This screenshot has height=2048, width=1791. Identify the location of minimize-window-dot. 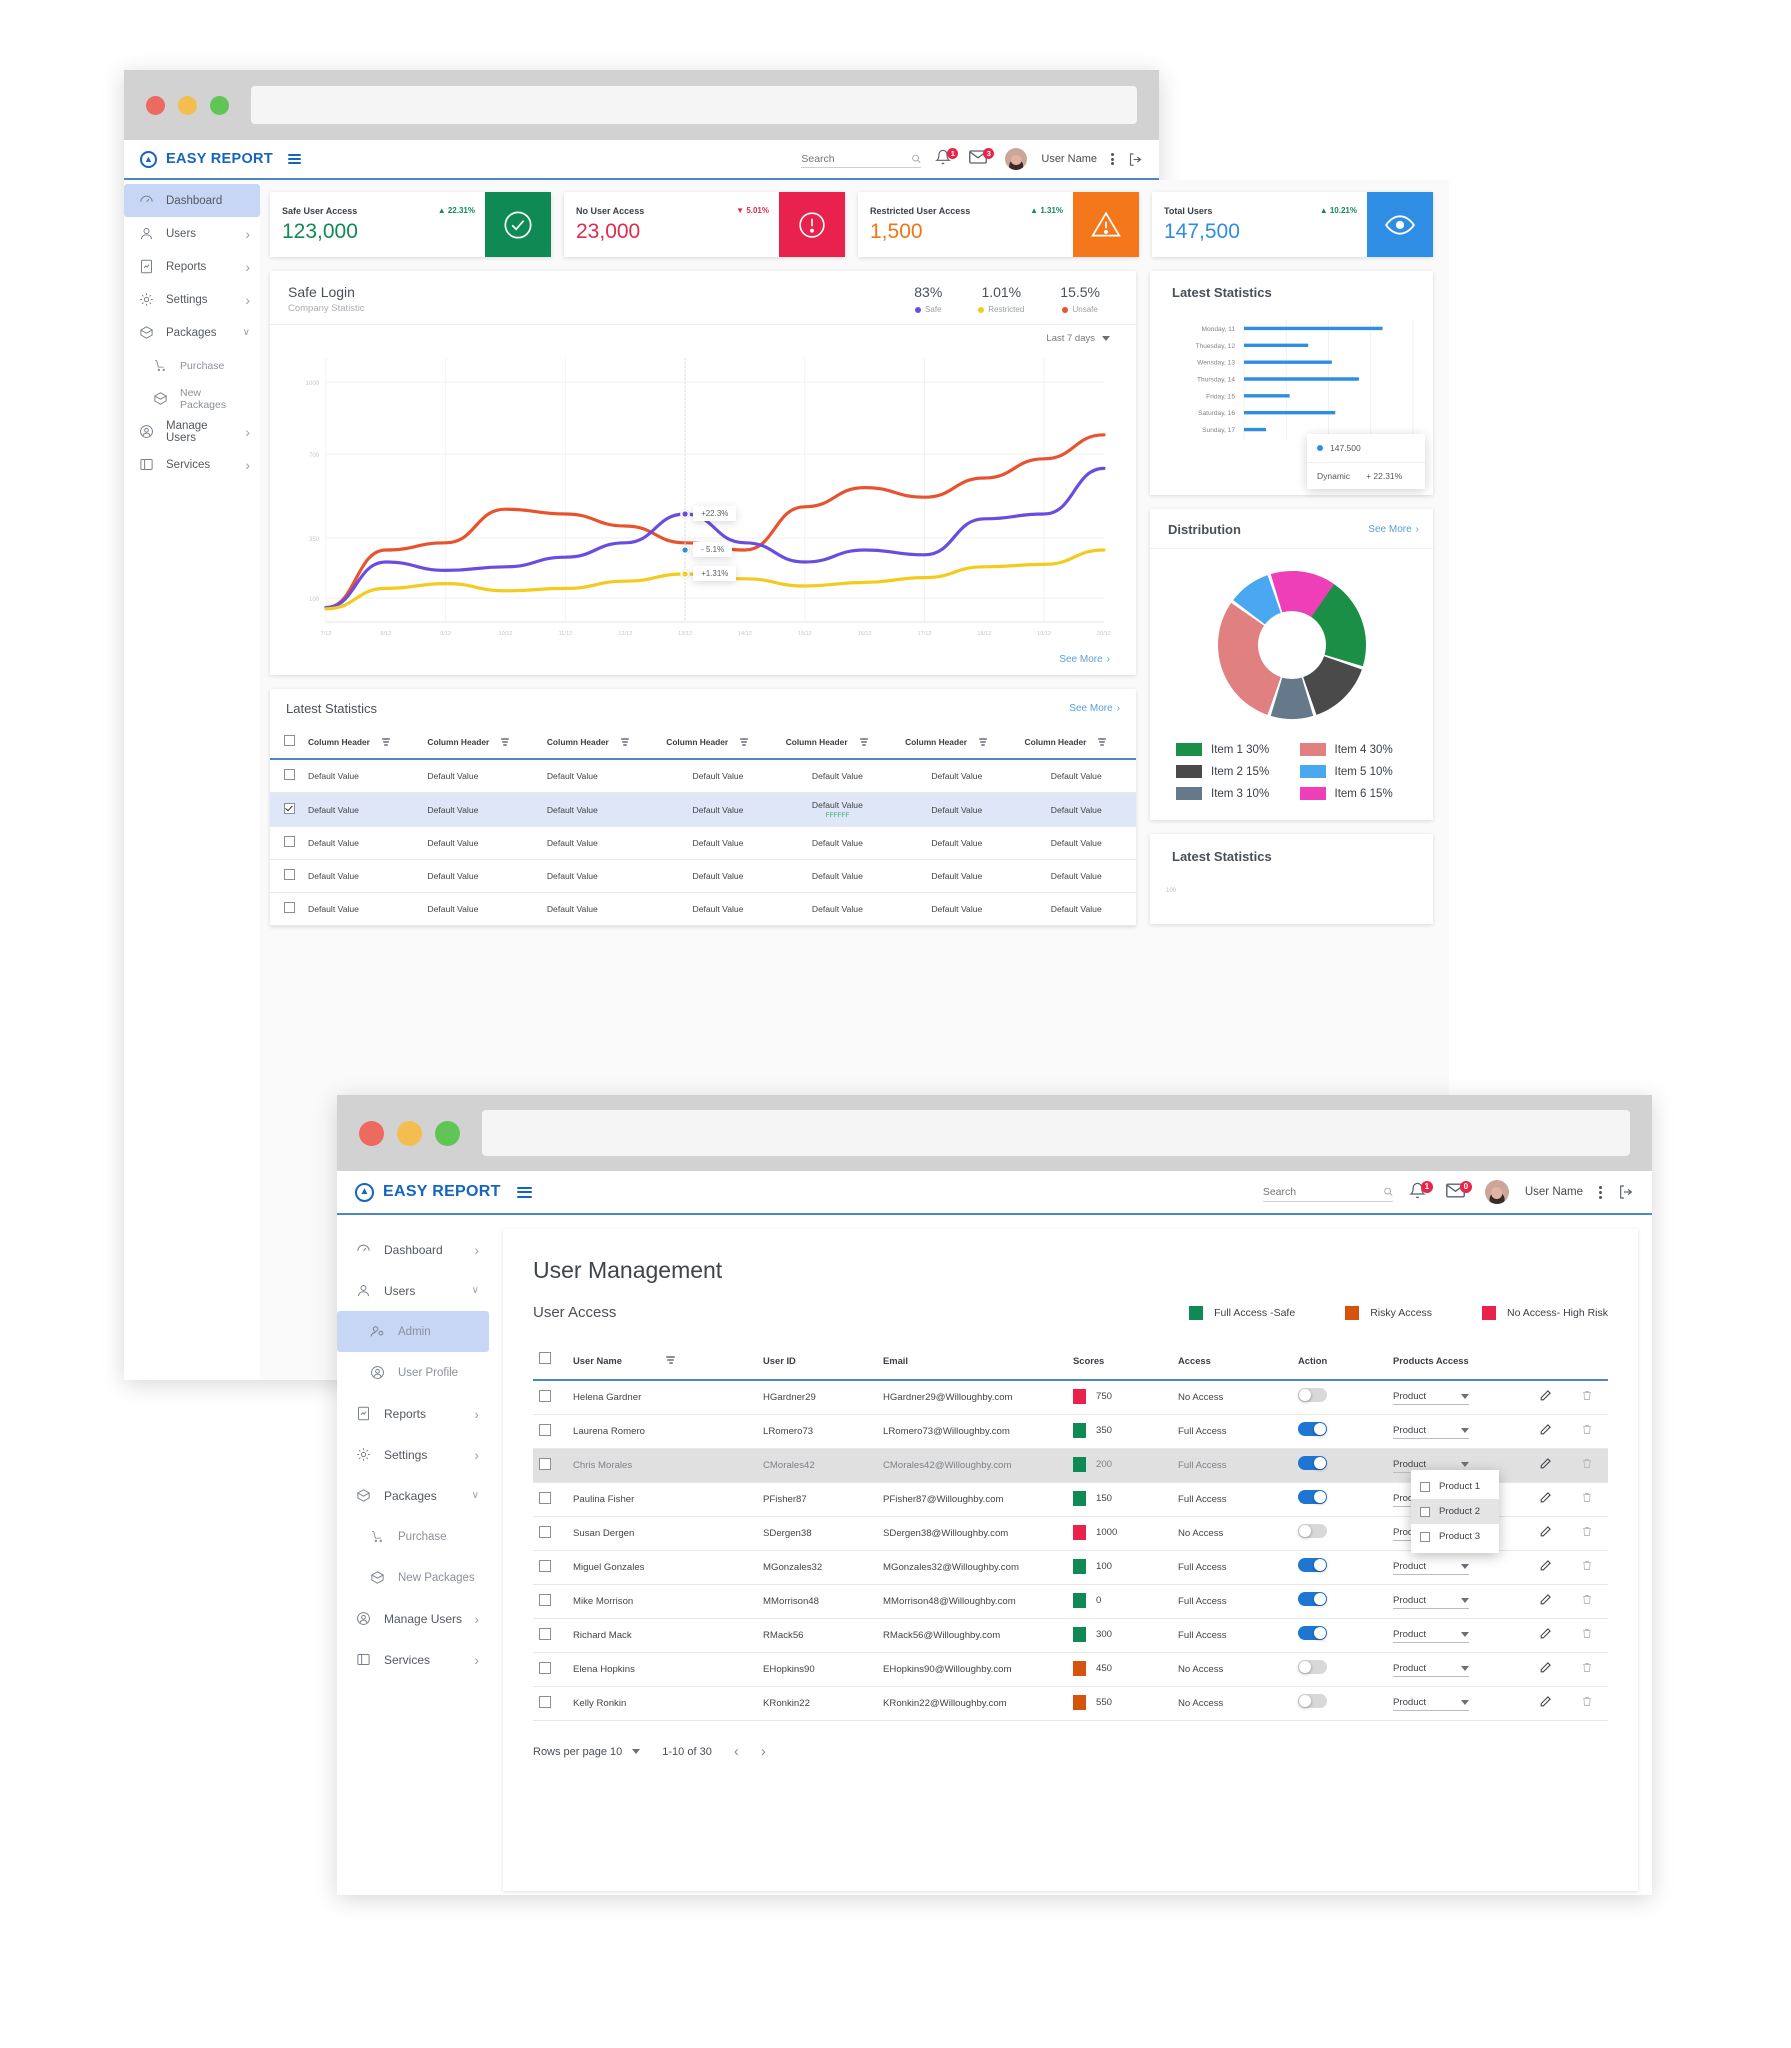
(409, 1133).